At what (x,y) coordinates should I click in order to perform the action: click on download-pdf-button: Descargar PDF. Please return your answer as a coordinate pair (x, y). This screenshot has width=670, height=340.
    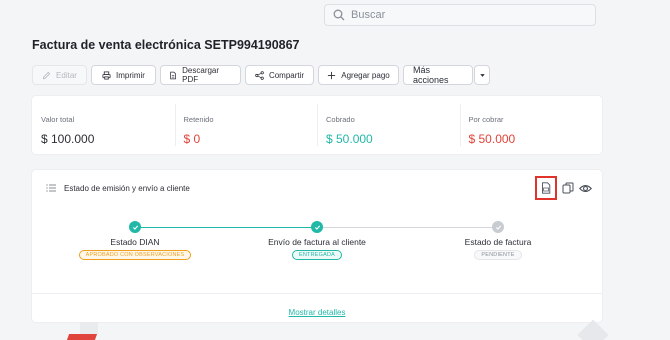
    Looking at the image, I should click on (200, 75).